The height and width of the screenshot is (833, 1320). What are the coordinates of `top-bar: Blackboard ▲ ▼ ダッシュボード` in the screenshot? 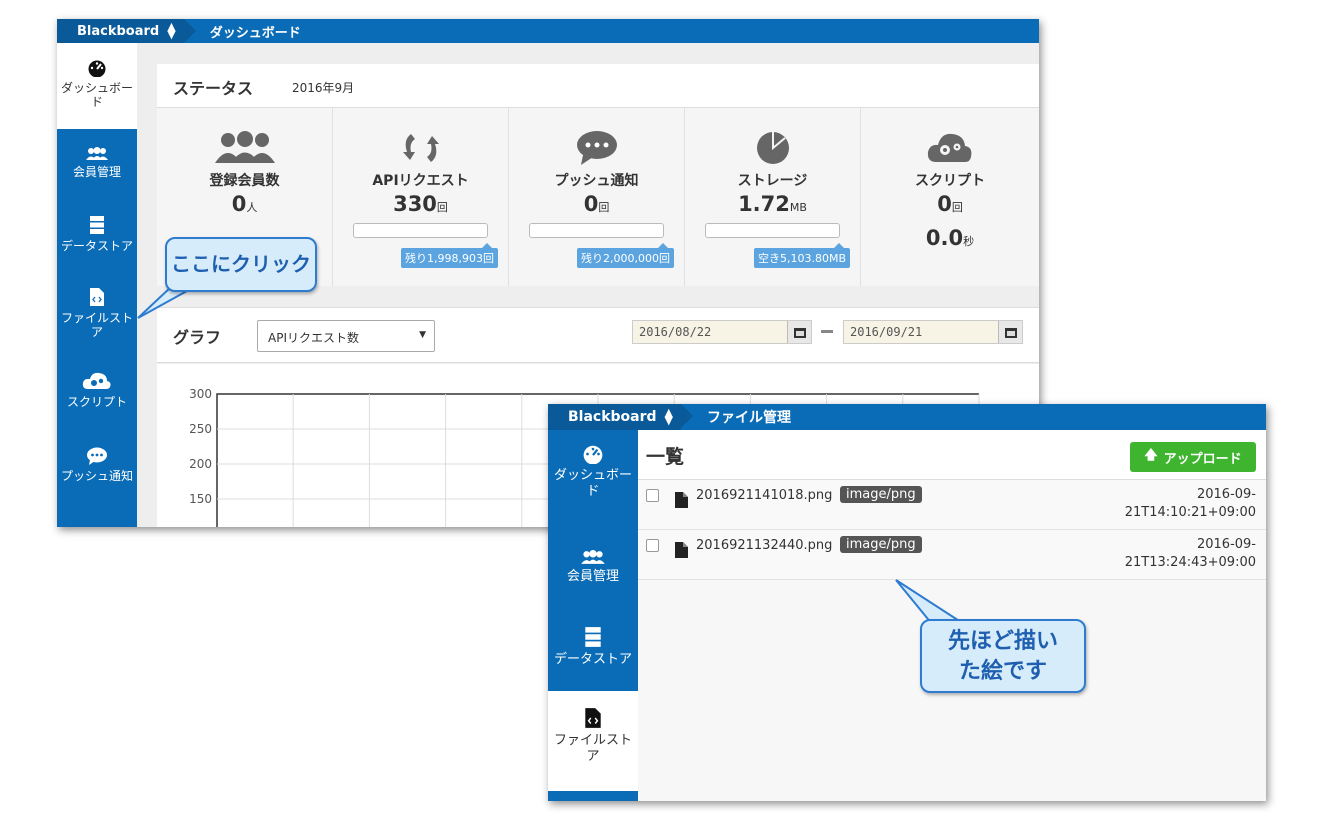 It's located at (548, 31).